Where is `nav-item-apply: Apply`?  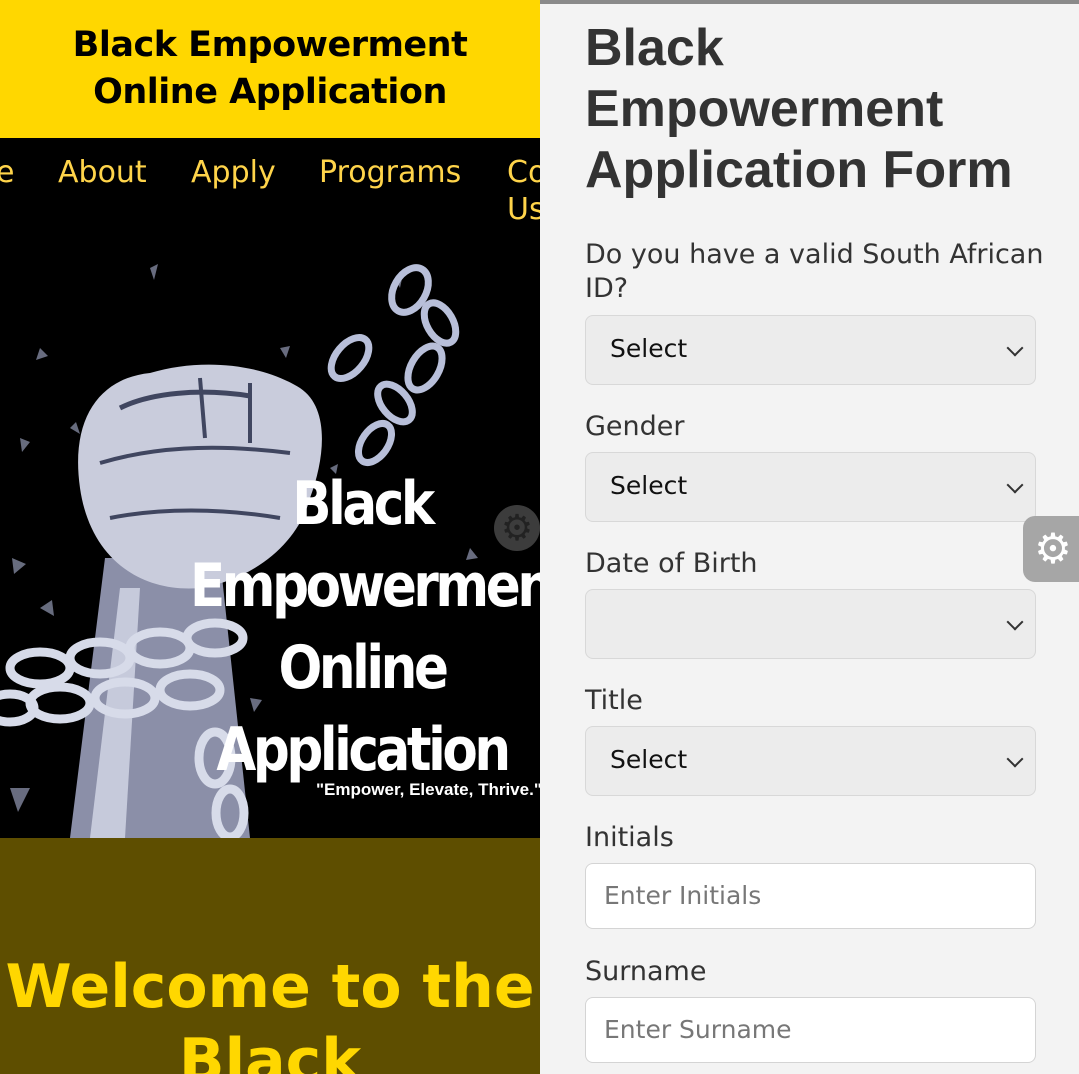
nav-item-apply: Apply is located at coordinates (233, 172).